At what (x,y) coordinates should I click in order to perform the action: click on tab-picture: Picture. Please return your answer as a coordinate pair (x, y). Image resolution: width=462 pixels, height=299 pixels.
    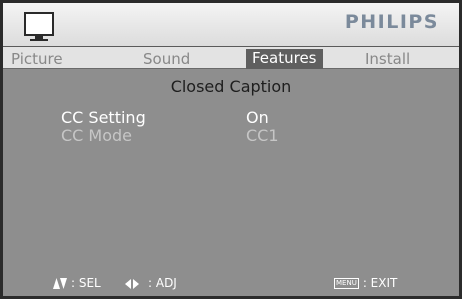
    Looking at the image, I should click on (37, 59).